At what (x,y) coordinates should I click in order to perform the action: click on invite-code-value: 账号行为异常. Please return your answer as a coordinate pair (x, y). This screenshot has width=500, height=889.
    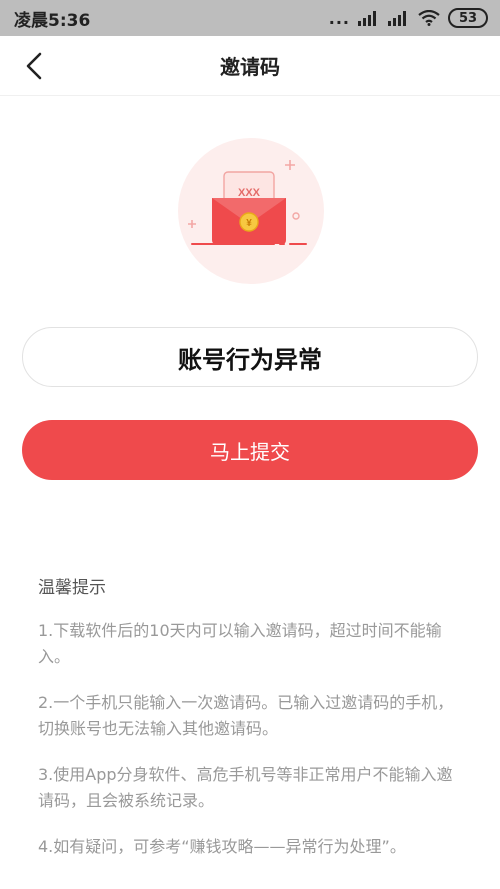
    Looking at the image, I should click on (250, 359).